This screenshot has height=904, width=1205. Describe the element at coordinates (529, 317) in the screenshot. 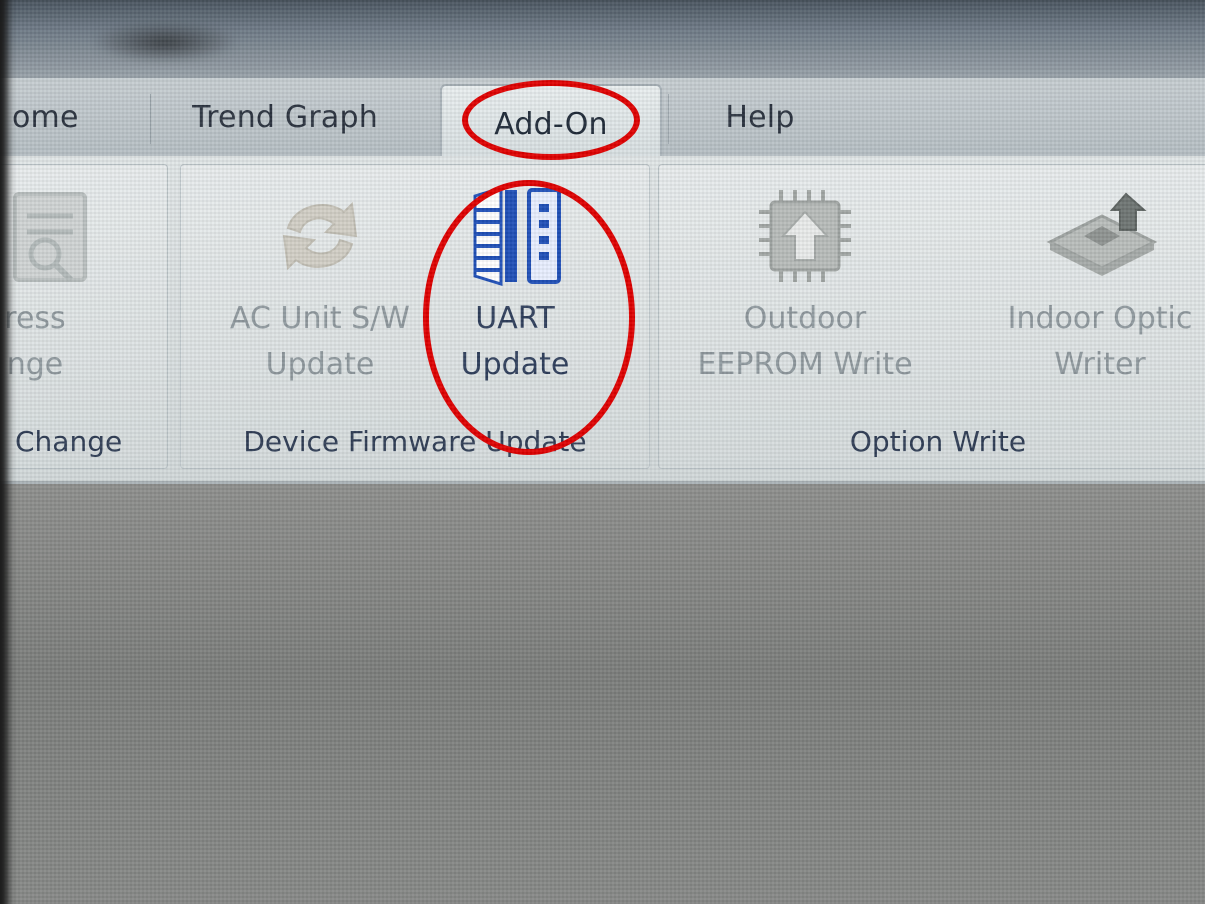

I see `red-highlight-ellipse-uart` at that location.